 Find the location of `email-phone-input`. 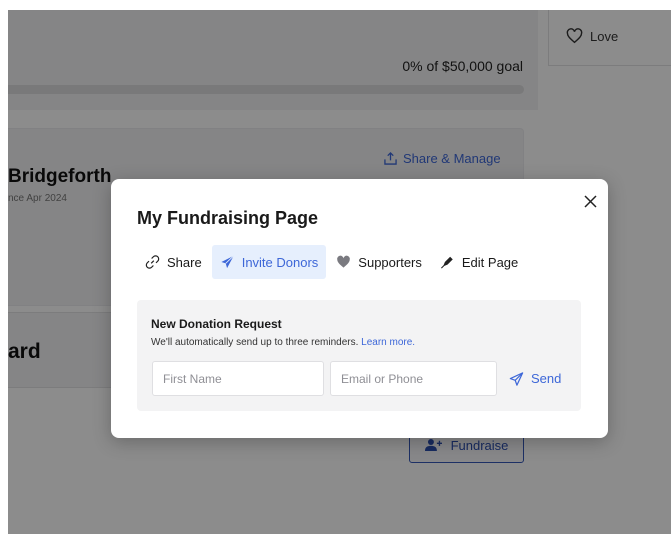

email-phone-input is located at coordinates (413, 378).